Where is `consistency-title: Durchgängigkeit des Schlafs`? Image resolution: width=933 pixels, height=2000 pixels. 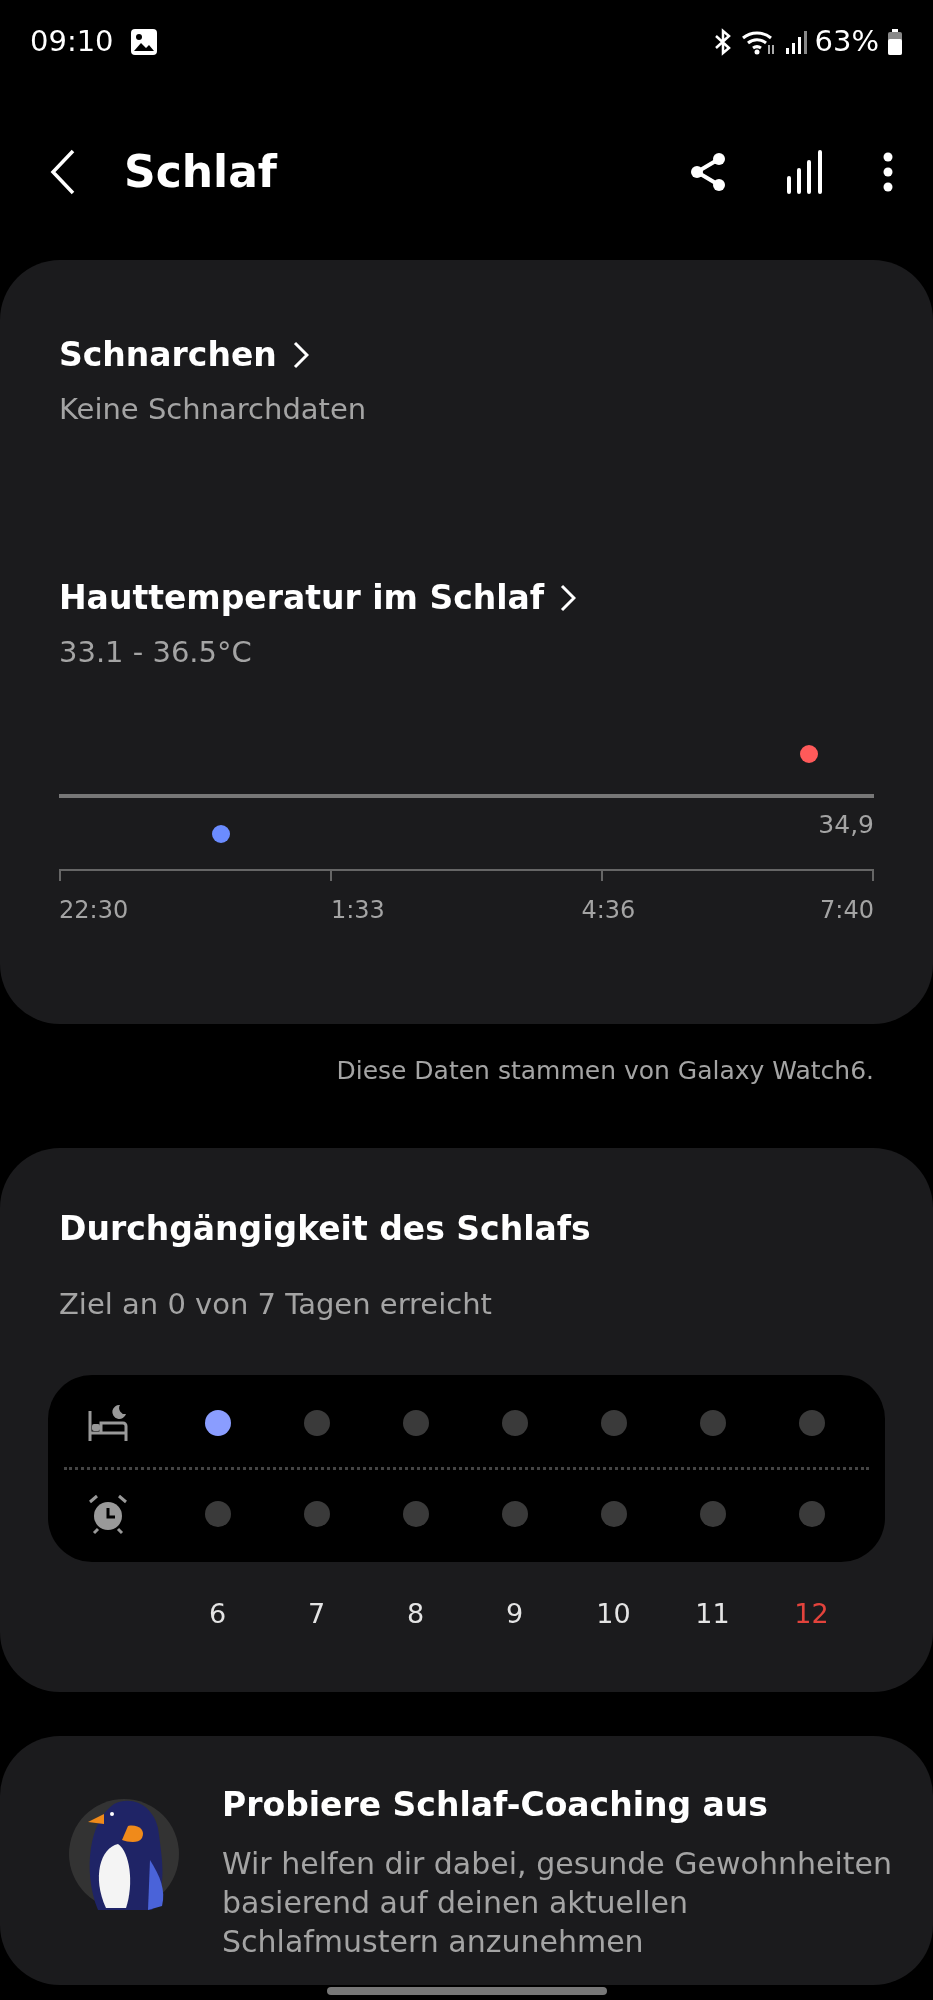 consistency-title: Durchgängigkeit des Schlafs is located at coordinates (325, 1228).